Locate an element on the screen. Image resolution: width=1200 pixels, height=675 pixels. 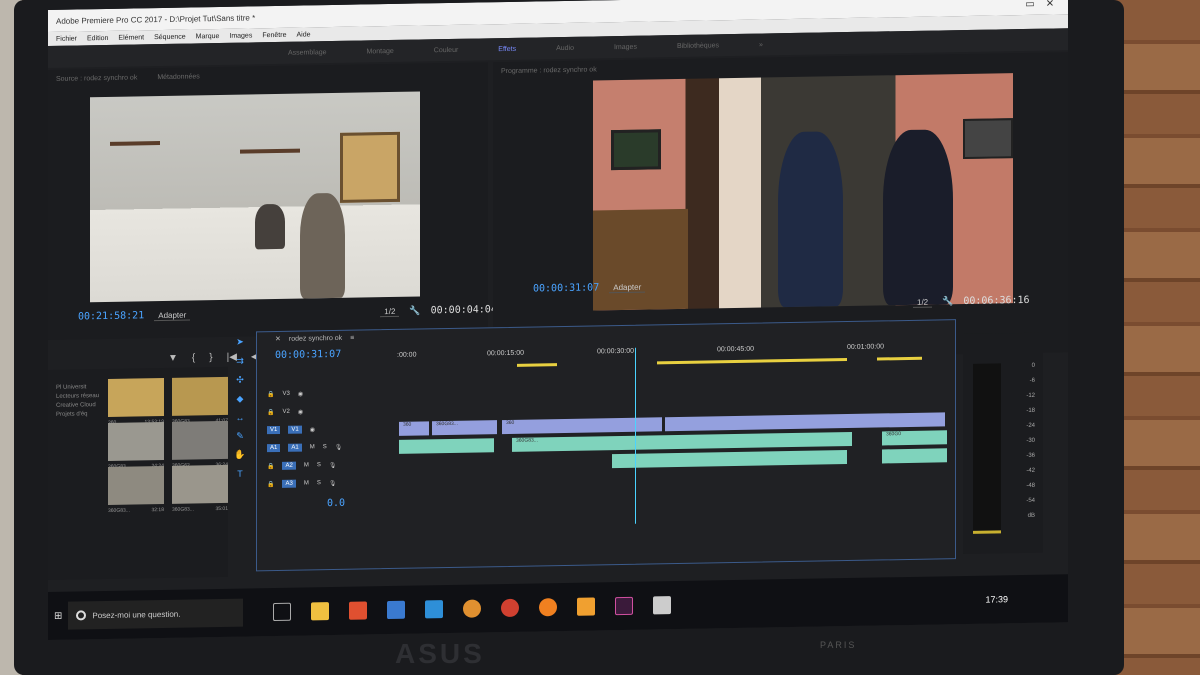
menu-sequence: Séquence is located at coordinates (170, 37).